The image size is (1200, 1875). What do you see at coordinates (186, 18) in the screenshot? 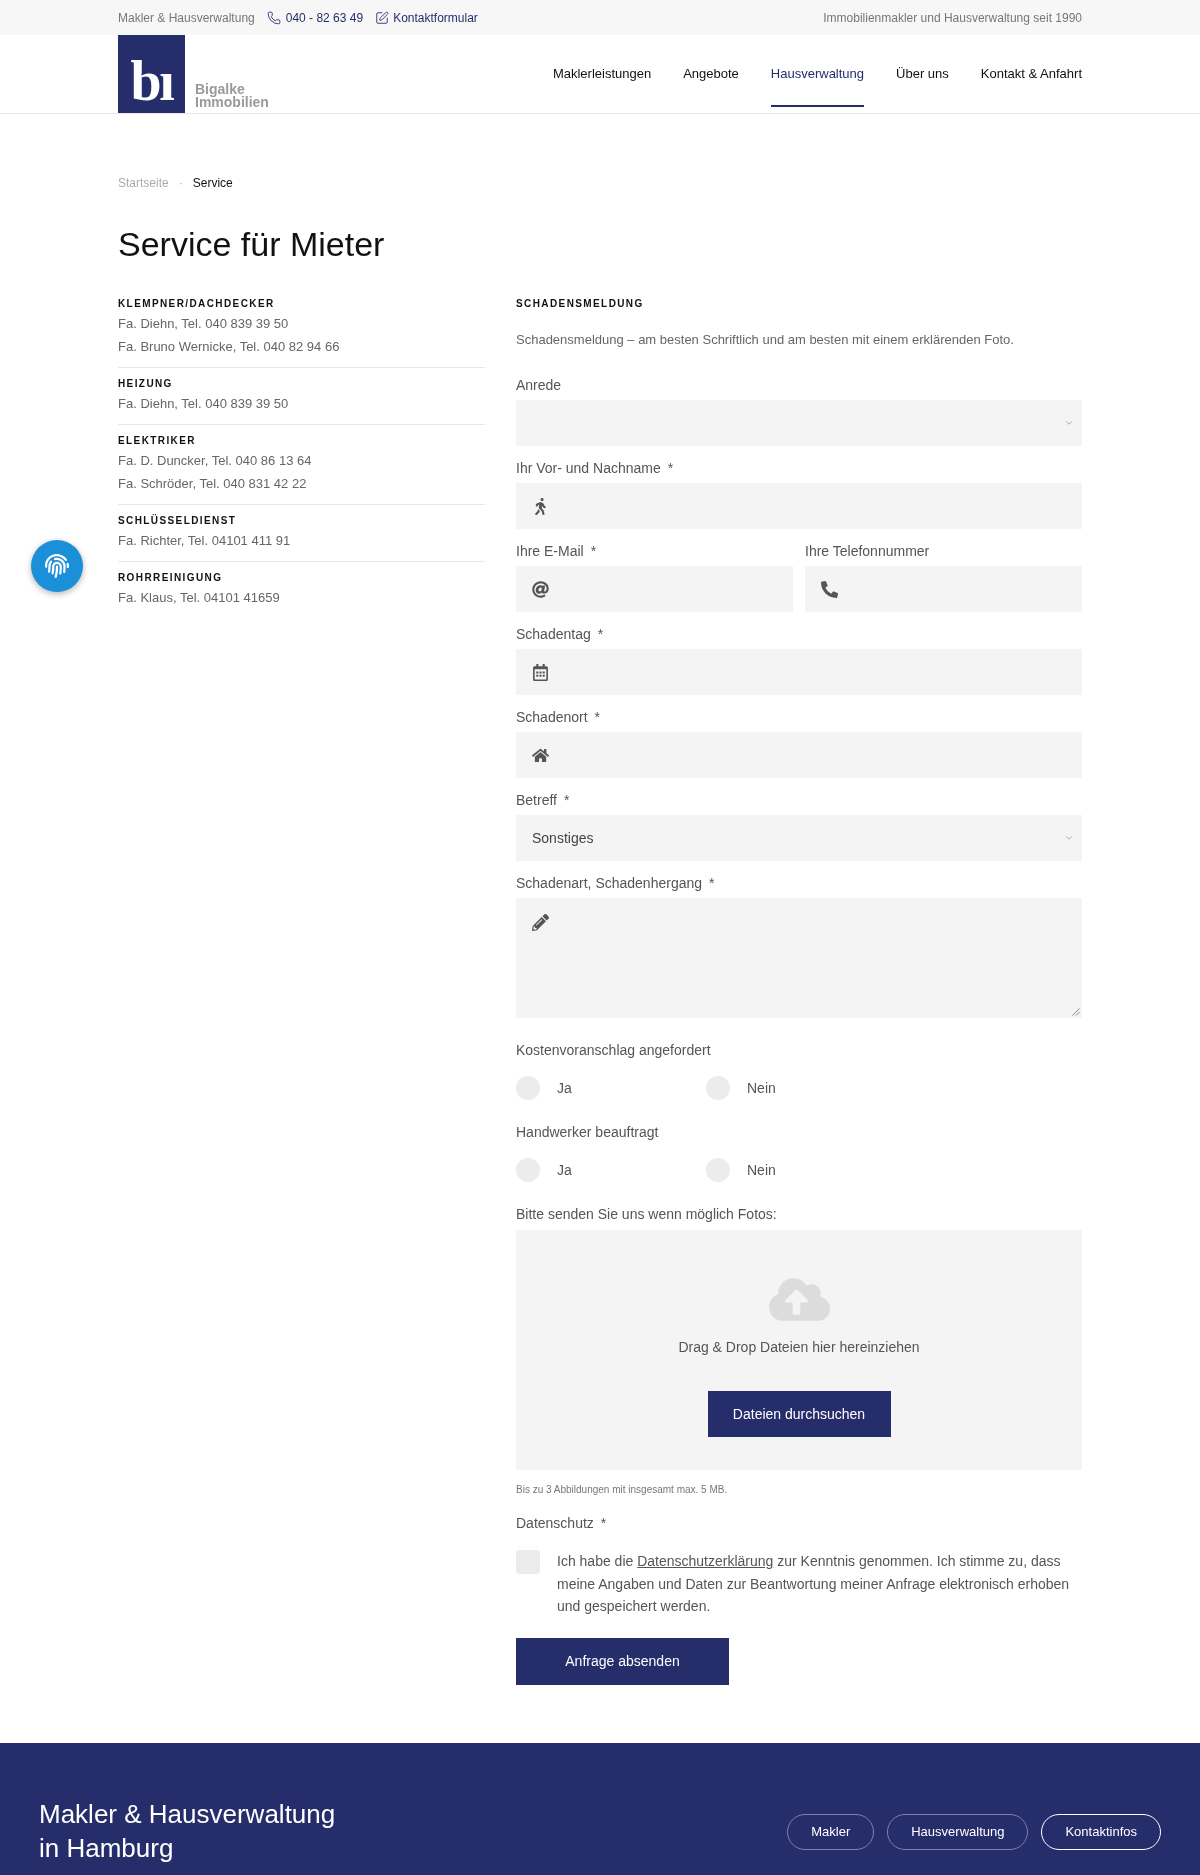
I see `top-bar-label: Makler & Hausverwaltung` at bounding box center [186, 18].